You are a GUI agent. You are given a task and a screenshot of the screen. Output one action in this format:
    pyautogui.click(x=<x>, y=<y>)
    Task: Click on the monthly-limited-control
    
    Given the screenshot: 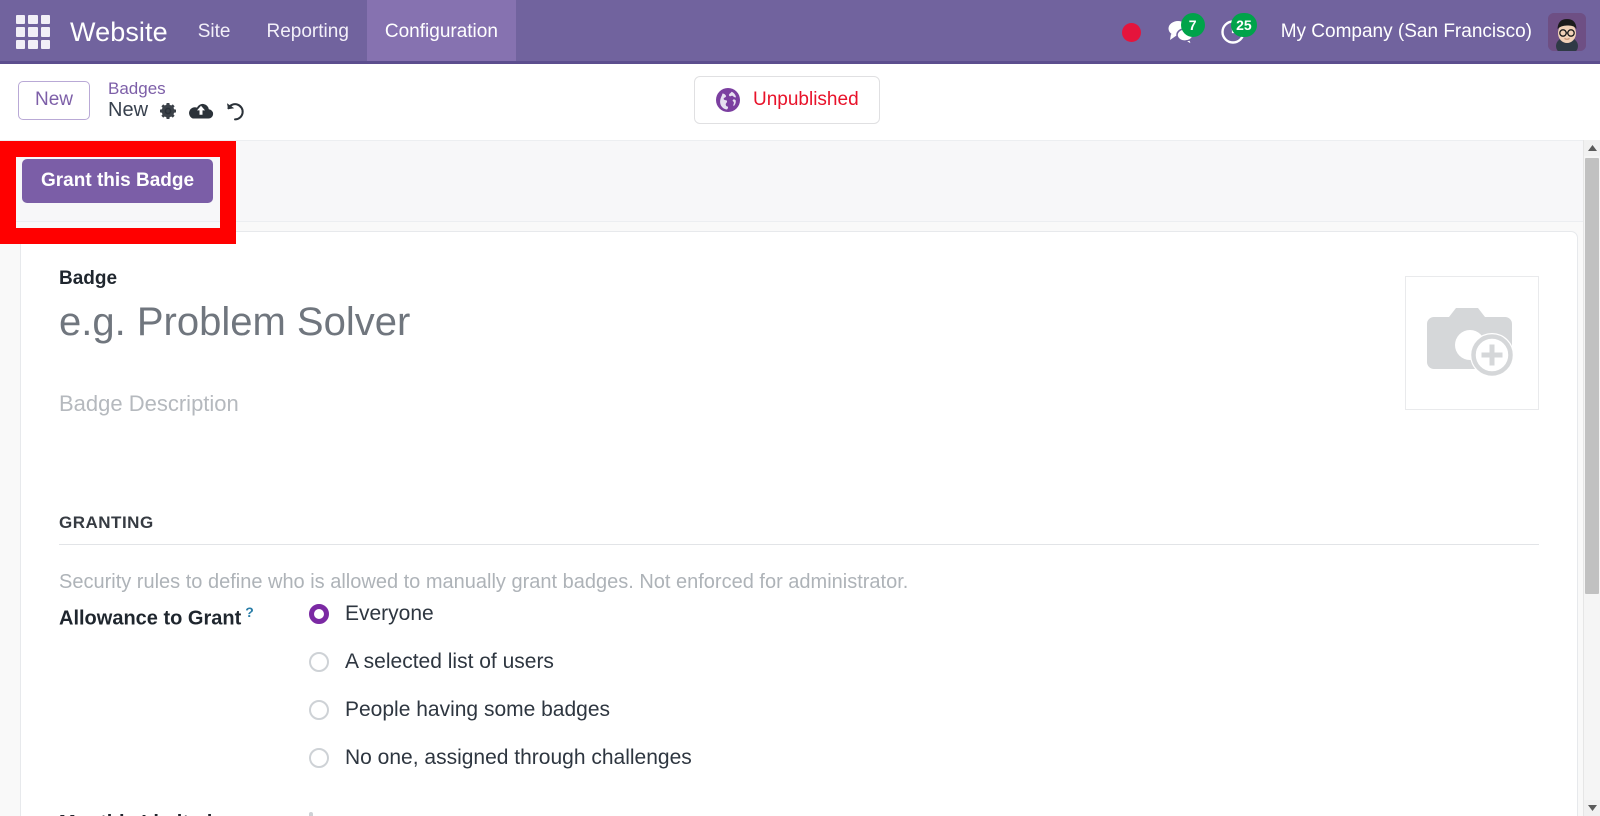 What is the action you would take?
    pyautogui.click(x=311, y=812)
    